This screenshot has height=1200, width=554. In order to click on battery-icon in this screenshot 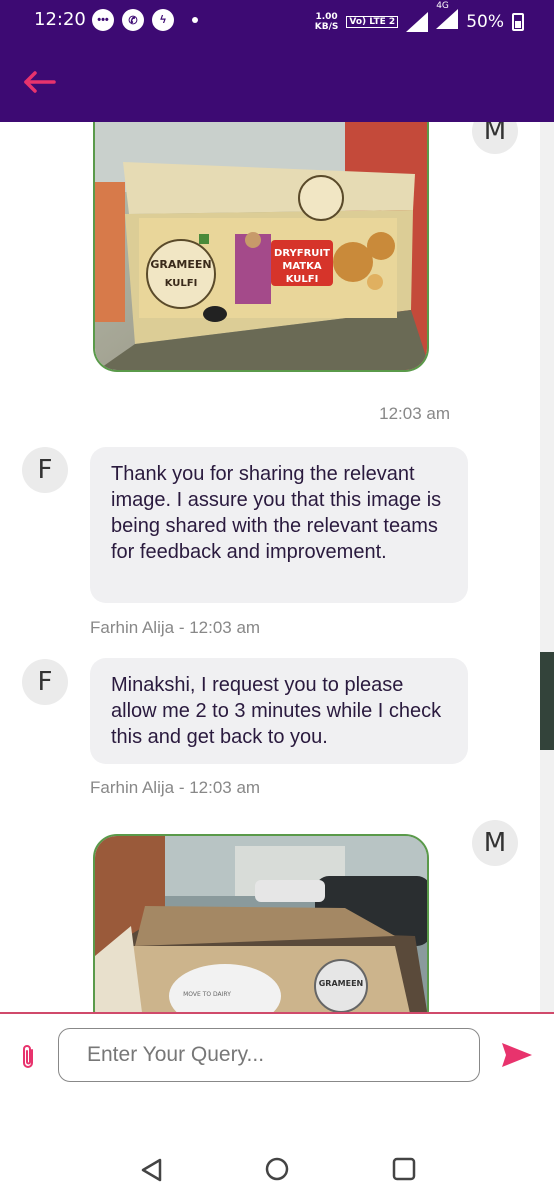, I will do `click(518, 21)`.